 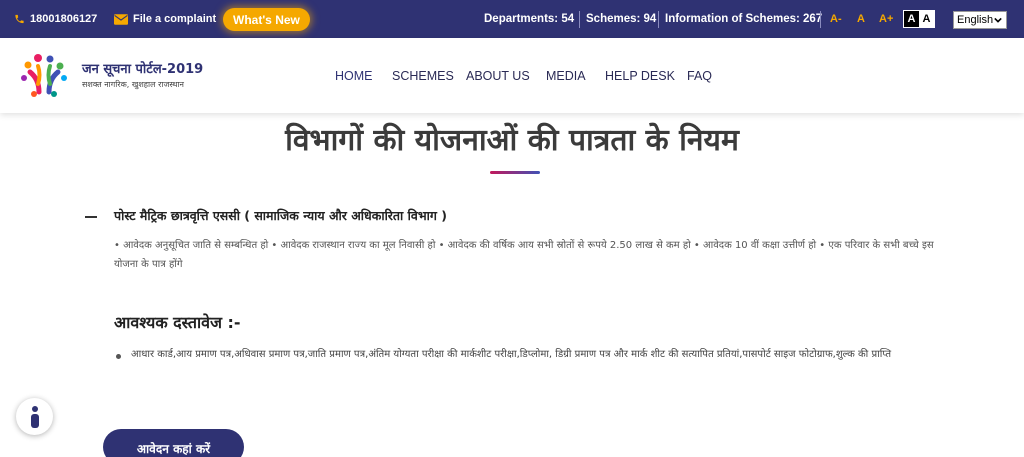 I want to click on info-button, so click(x=34, y=416).